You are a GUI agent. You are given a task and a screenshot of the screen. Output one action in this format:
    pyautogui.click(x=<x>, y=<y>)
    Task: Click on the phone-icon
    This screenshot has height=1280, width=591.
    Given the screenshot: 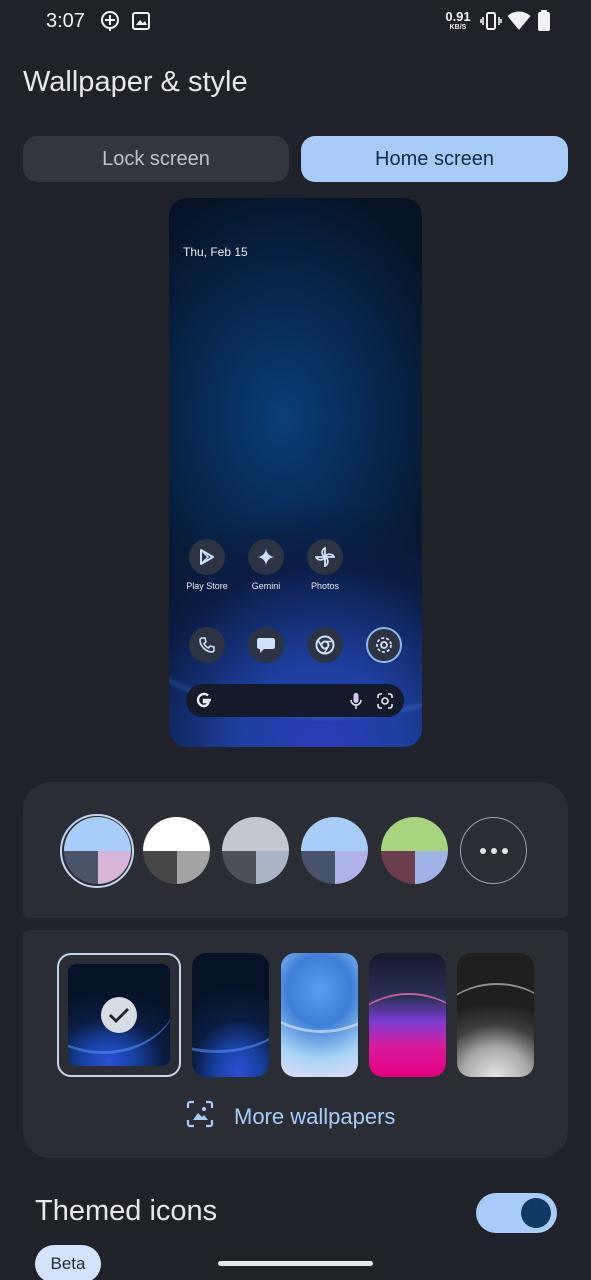 What is the action you would take?
    pyautogui.click(x=207, y=645)
    